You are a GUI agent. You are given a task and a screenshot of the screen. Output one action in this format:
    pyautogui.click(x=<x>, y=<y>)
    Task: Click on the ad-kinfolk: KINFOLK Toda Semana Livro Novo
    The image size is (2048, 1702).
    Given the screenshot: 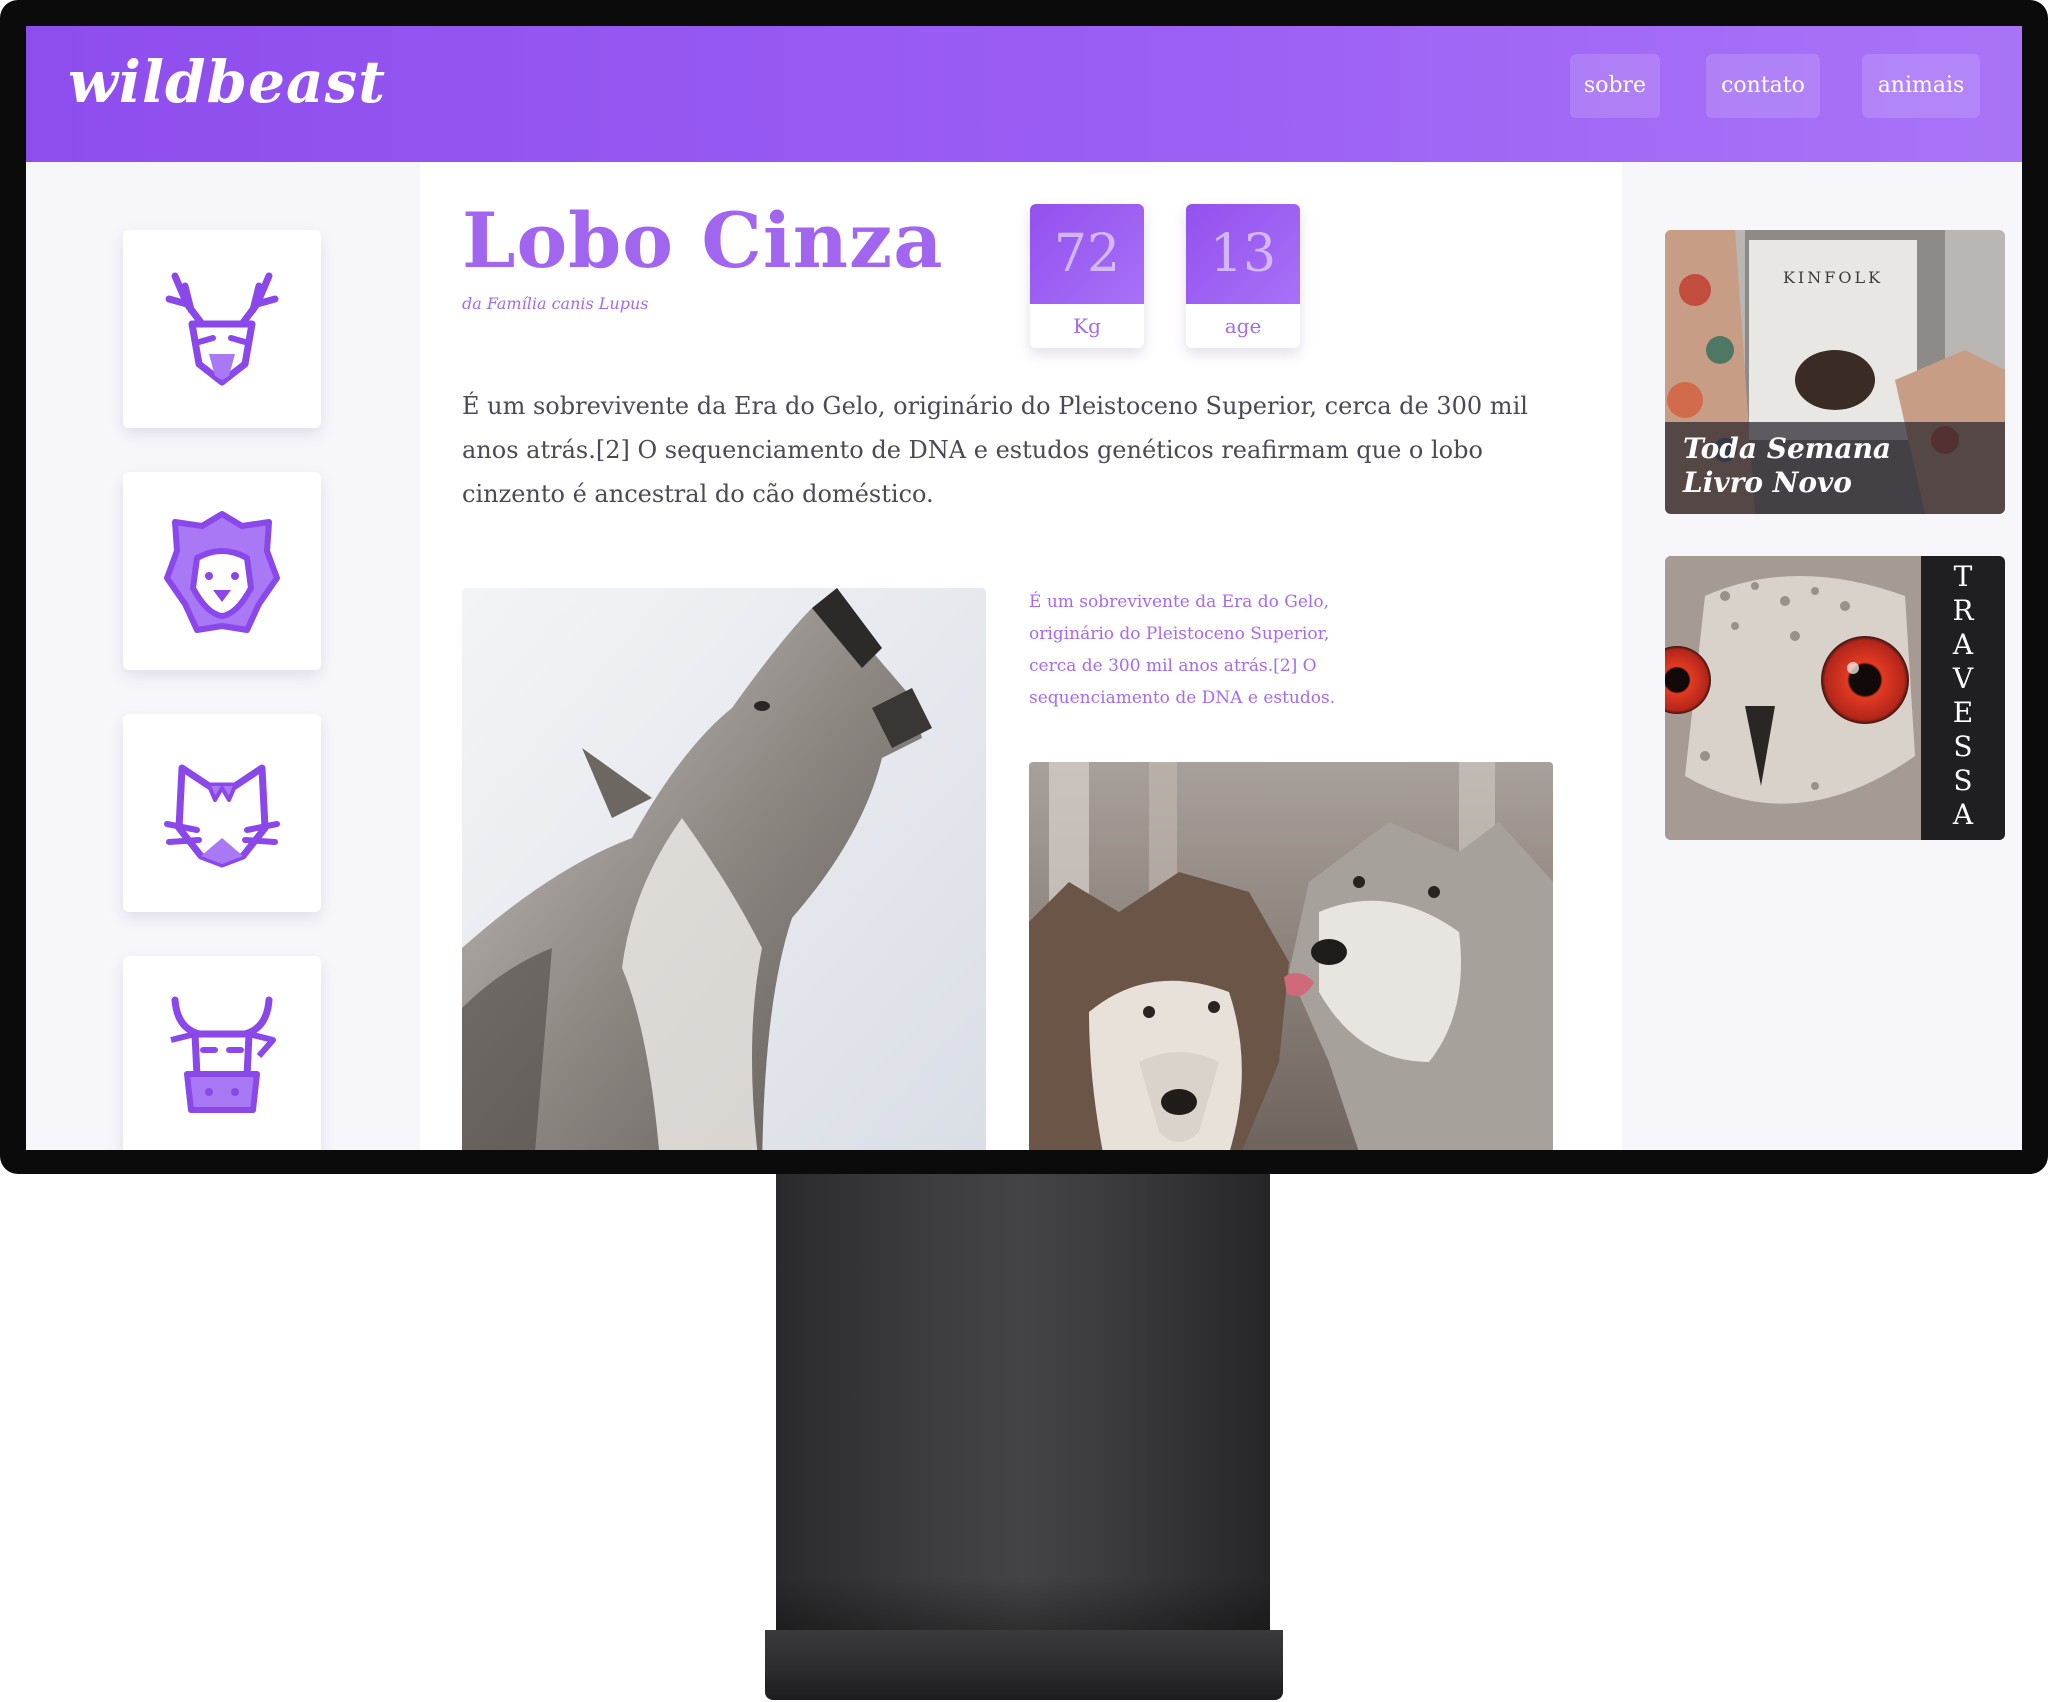 What is the action you would take?
    pyautogui.click(x=1835, y=372)
    